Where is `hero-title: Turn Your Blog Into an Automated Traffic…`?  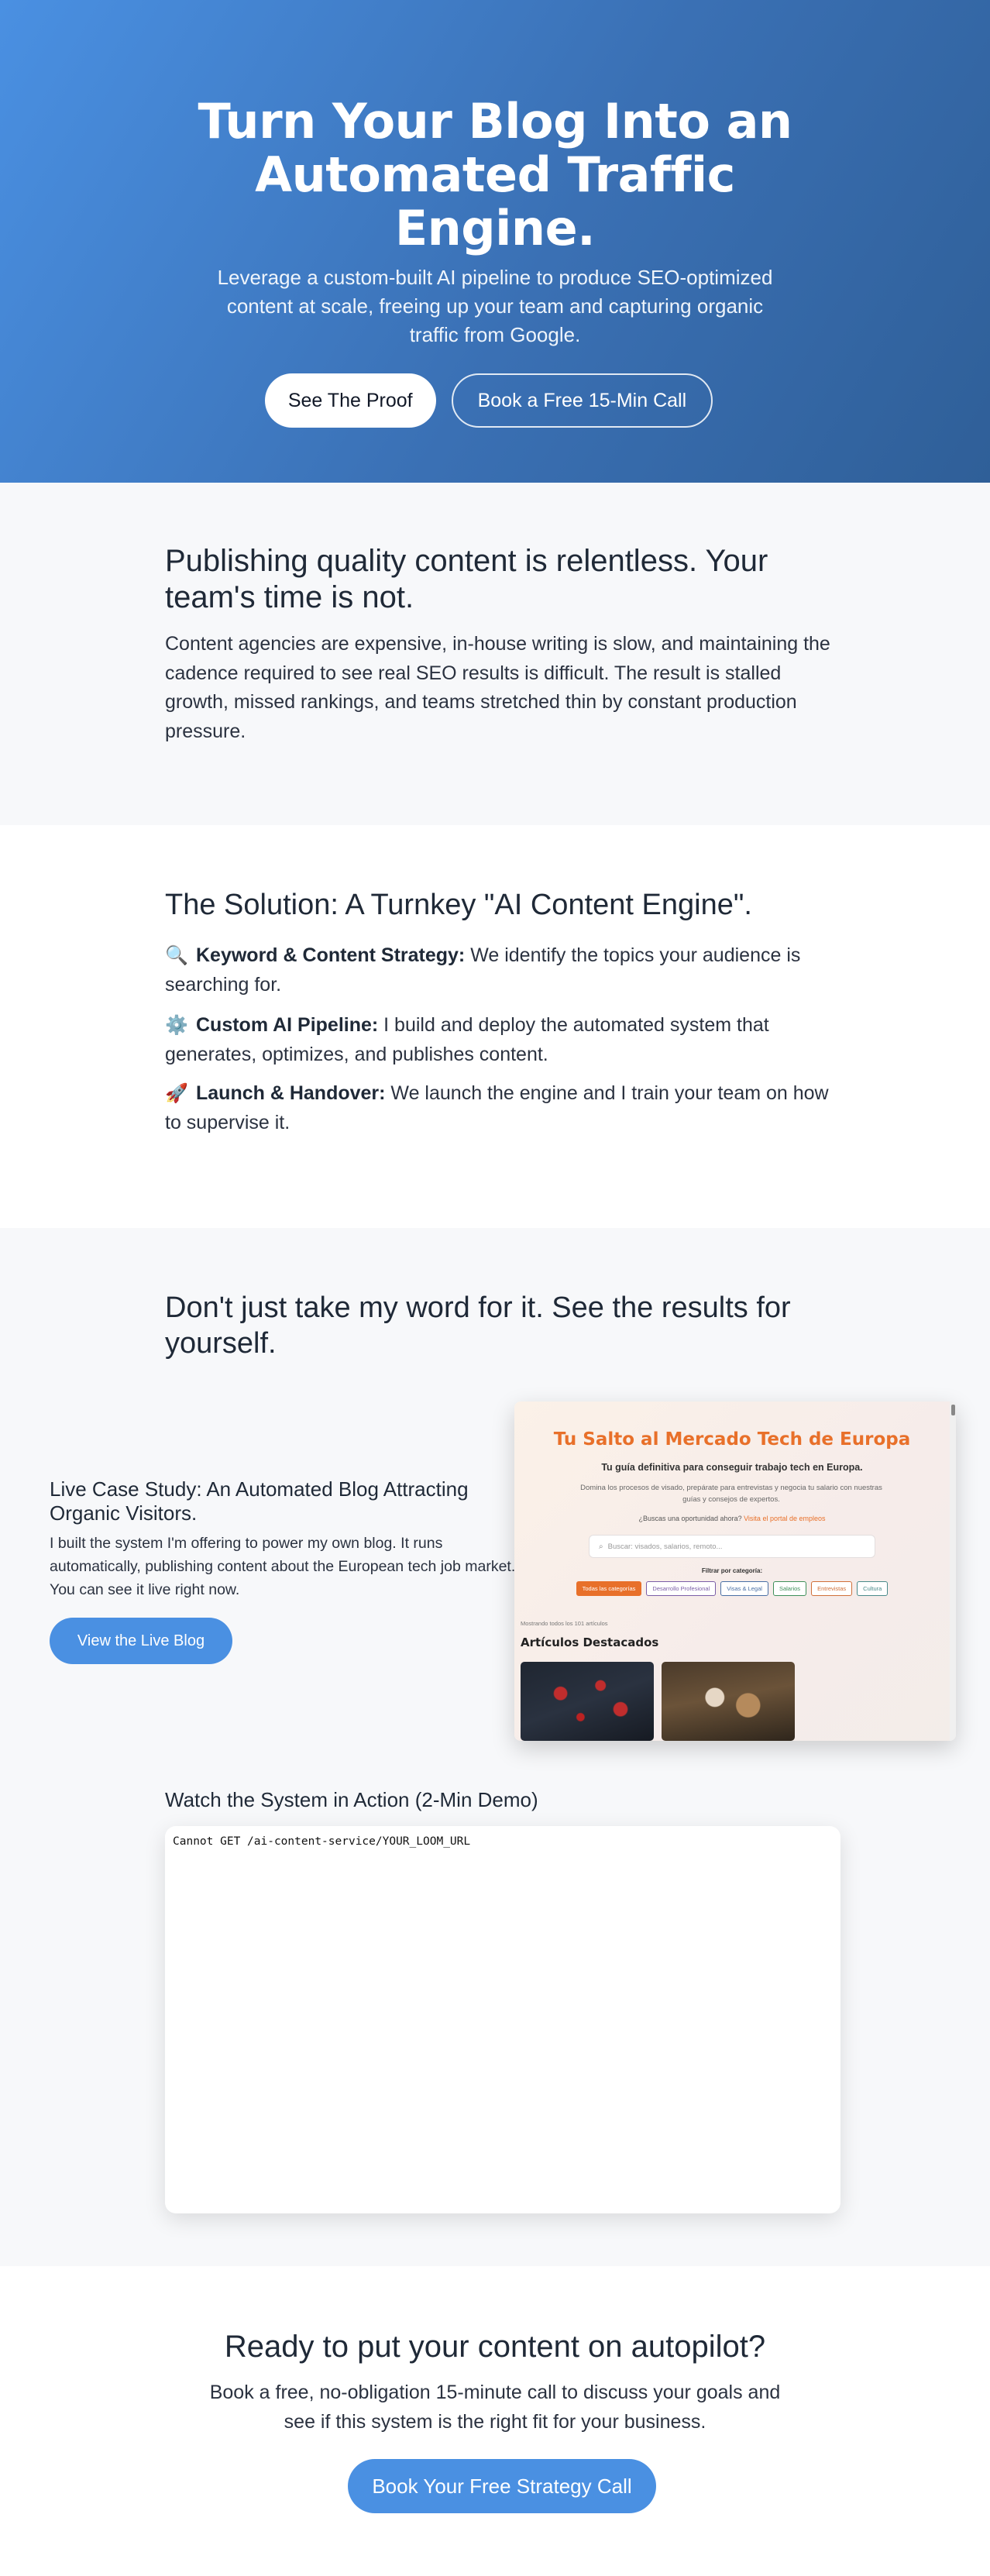 hero-title: Turn Your Blog Into an Automated Traffic… is located at coordinates (495, 174).